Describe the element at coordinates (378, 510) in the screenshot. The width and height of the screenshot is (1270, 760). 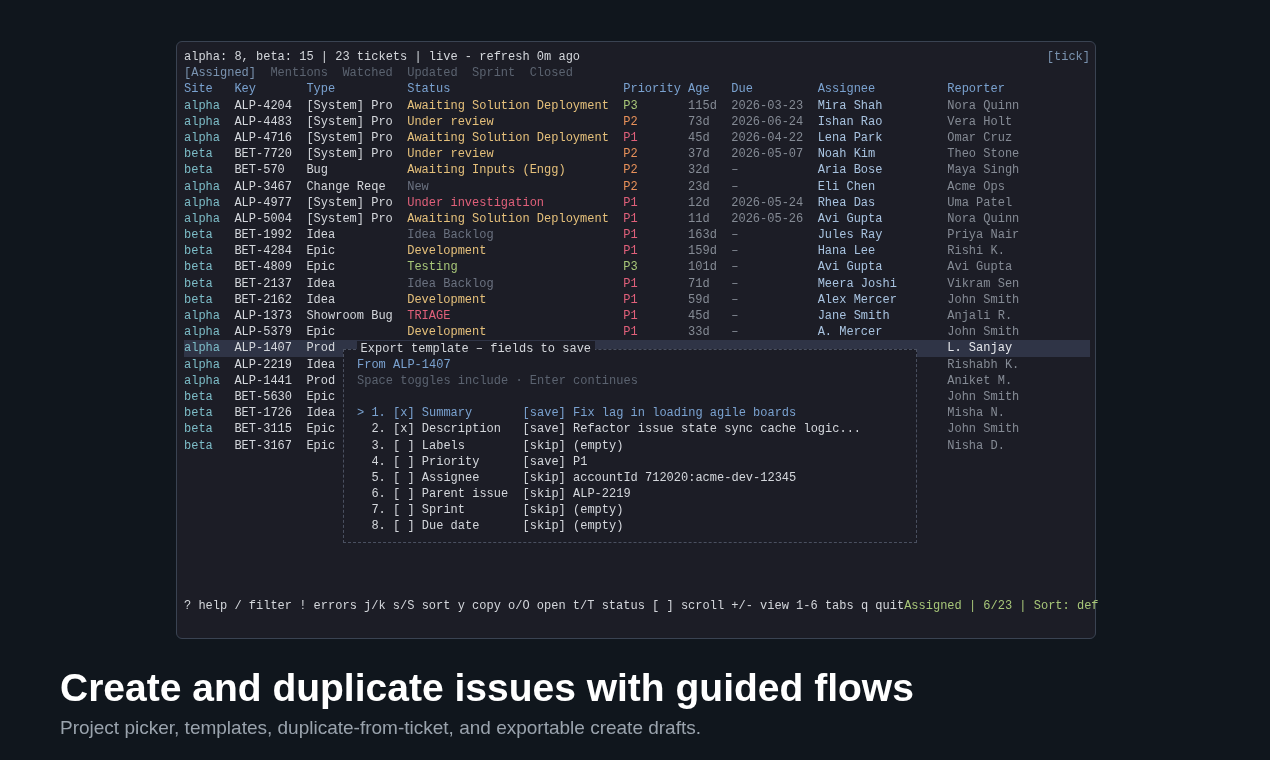
I see `field-number: 7.` at that location.